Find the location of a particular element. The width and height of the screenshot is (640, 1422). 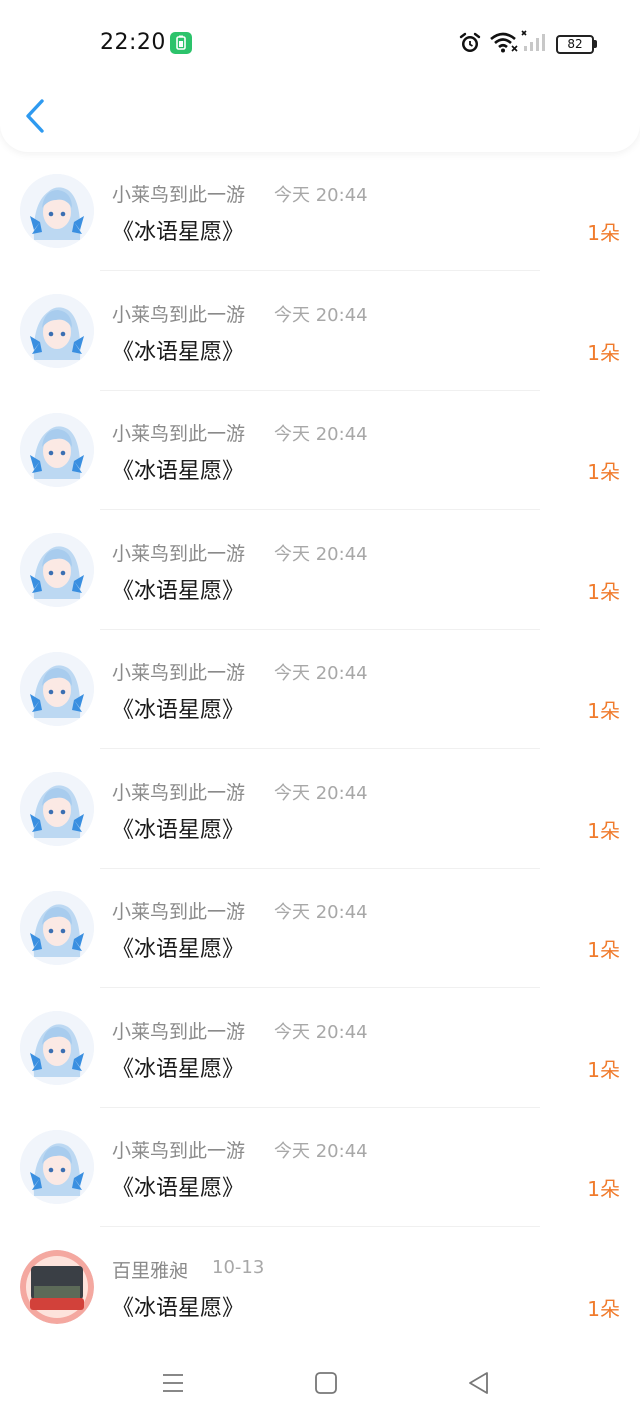

chevron-left-icon is located at coordinates (35, 116).